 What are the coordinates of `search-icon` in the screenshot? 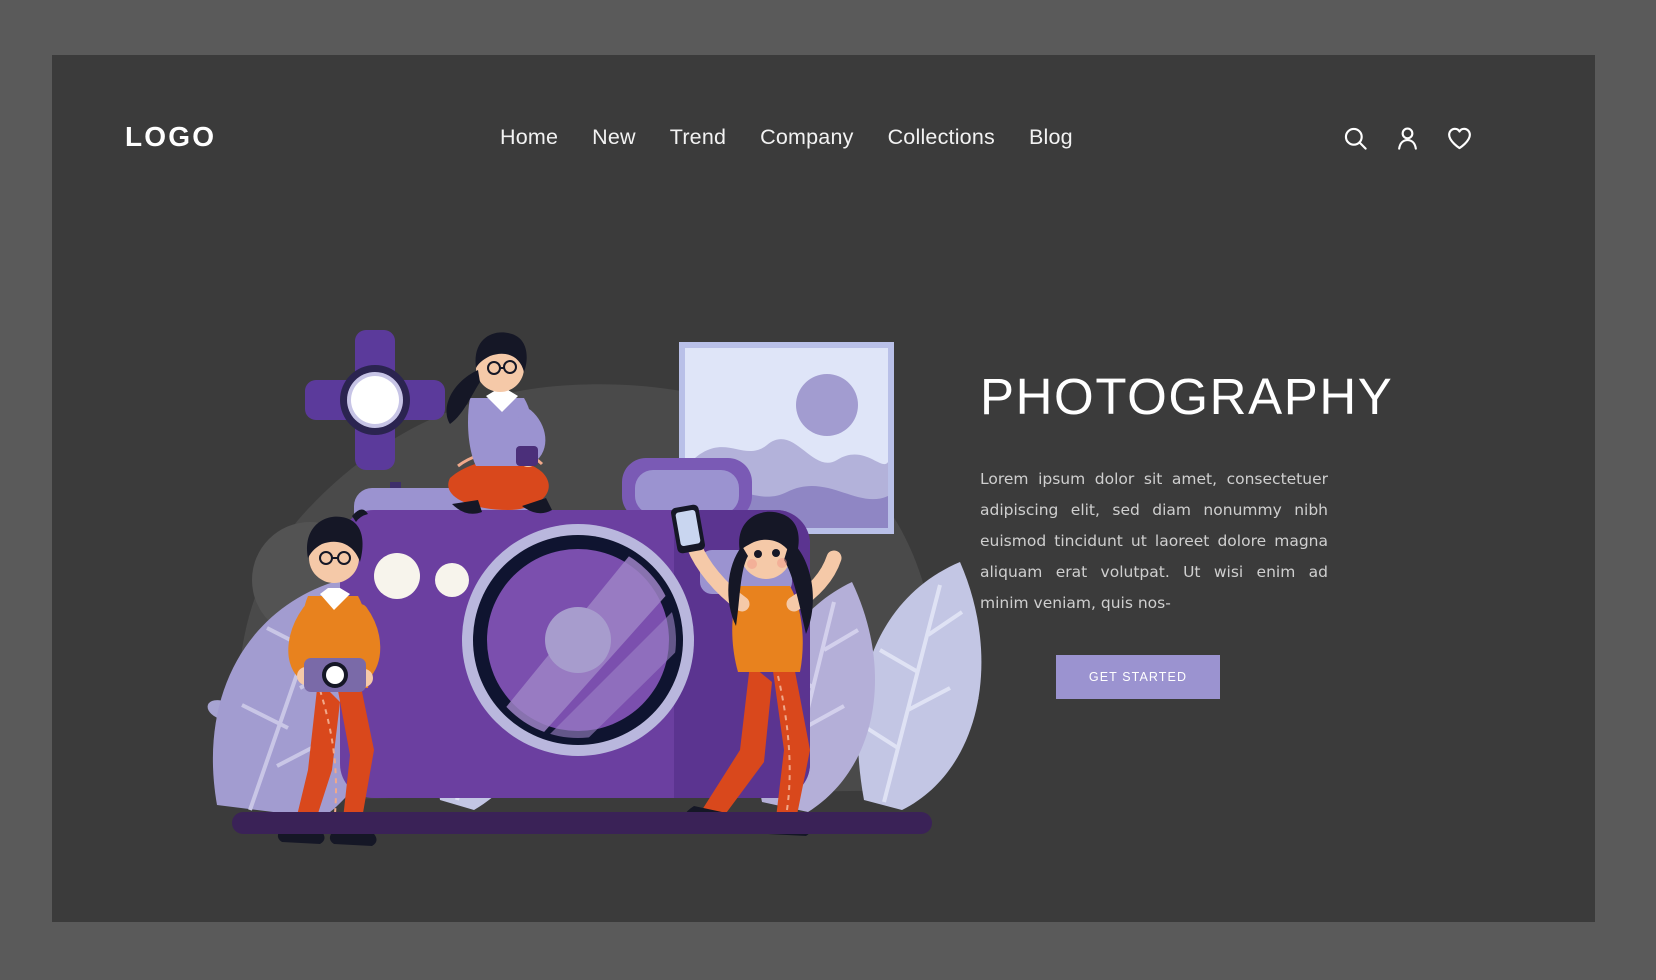 It's located at (1355, 138).